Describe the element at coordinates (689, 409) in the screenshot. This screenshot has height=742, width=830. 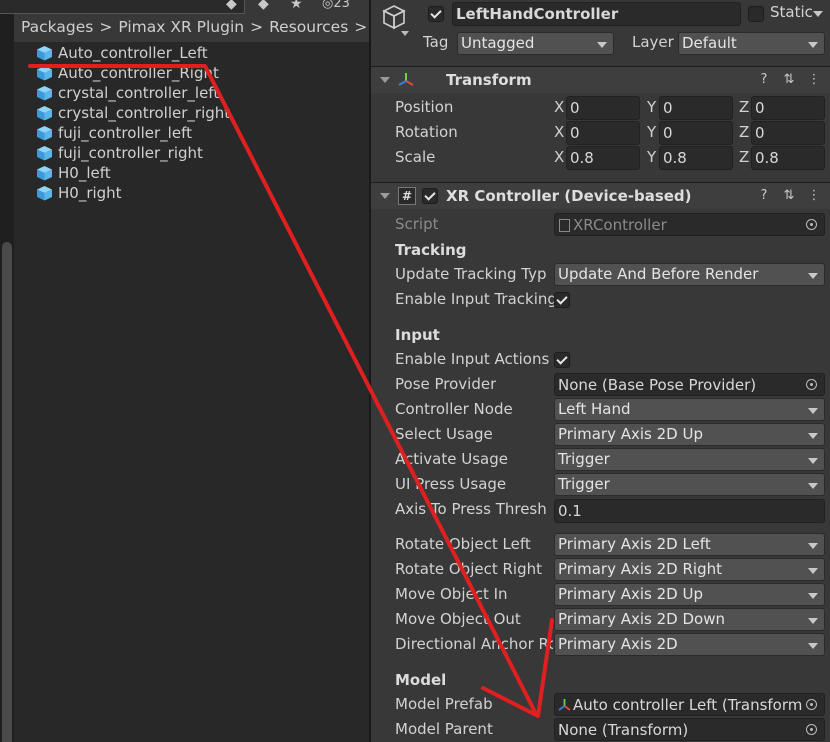
I see `controller-node-dropdown: Left Hand` at that location.